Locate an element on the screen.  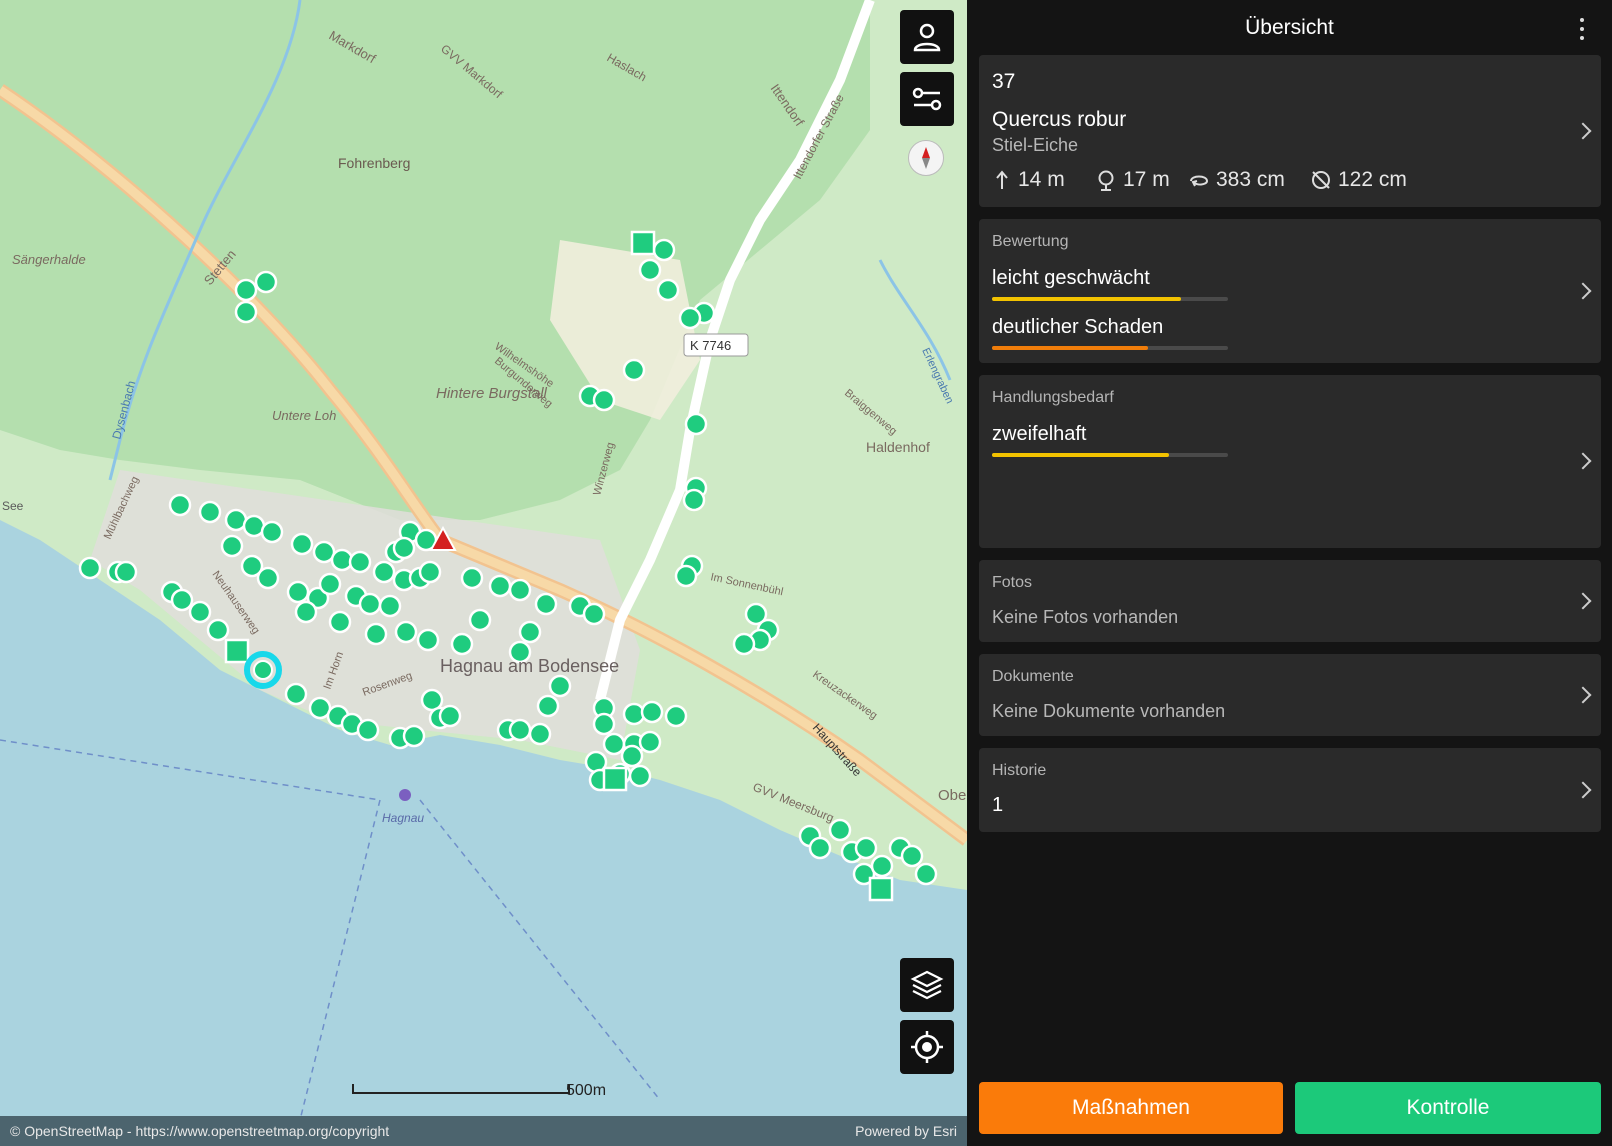
label-obe: Obe is located at coordinates (952, 795).